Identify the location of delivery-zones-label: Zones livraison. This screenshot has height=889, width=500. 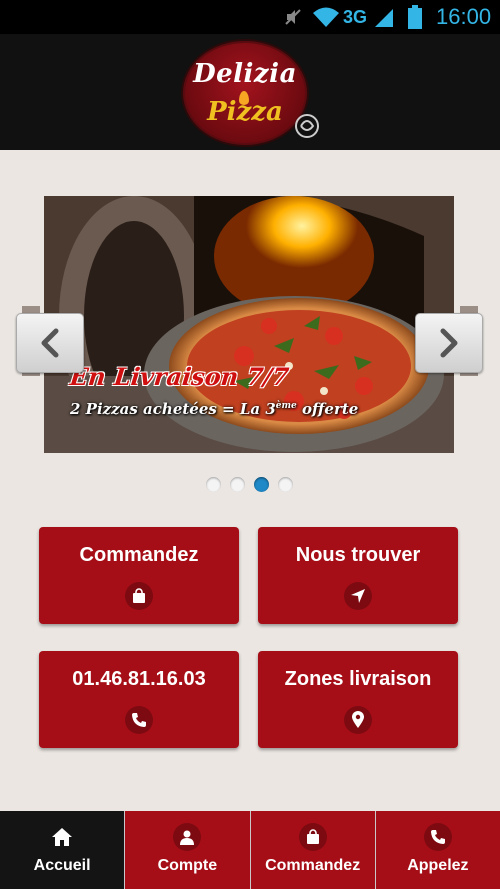
(358, 679).